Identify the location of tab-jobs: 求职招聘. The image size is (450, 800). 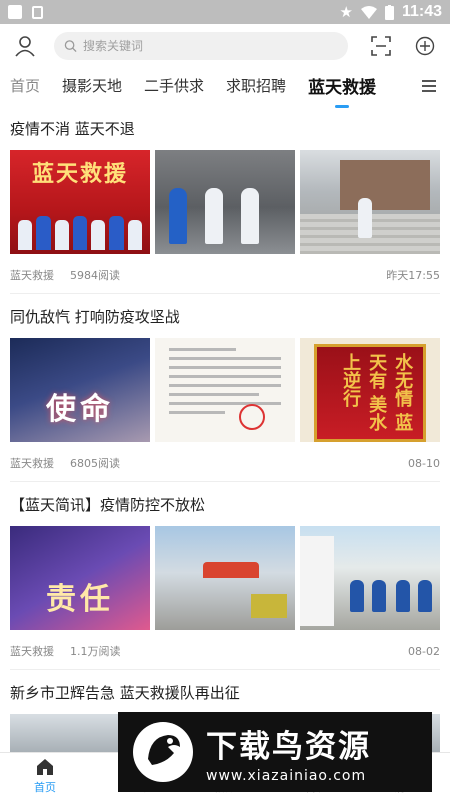
(256, 87).